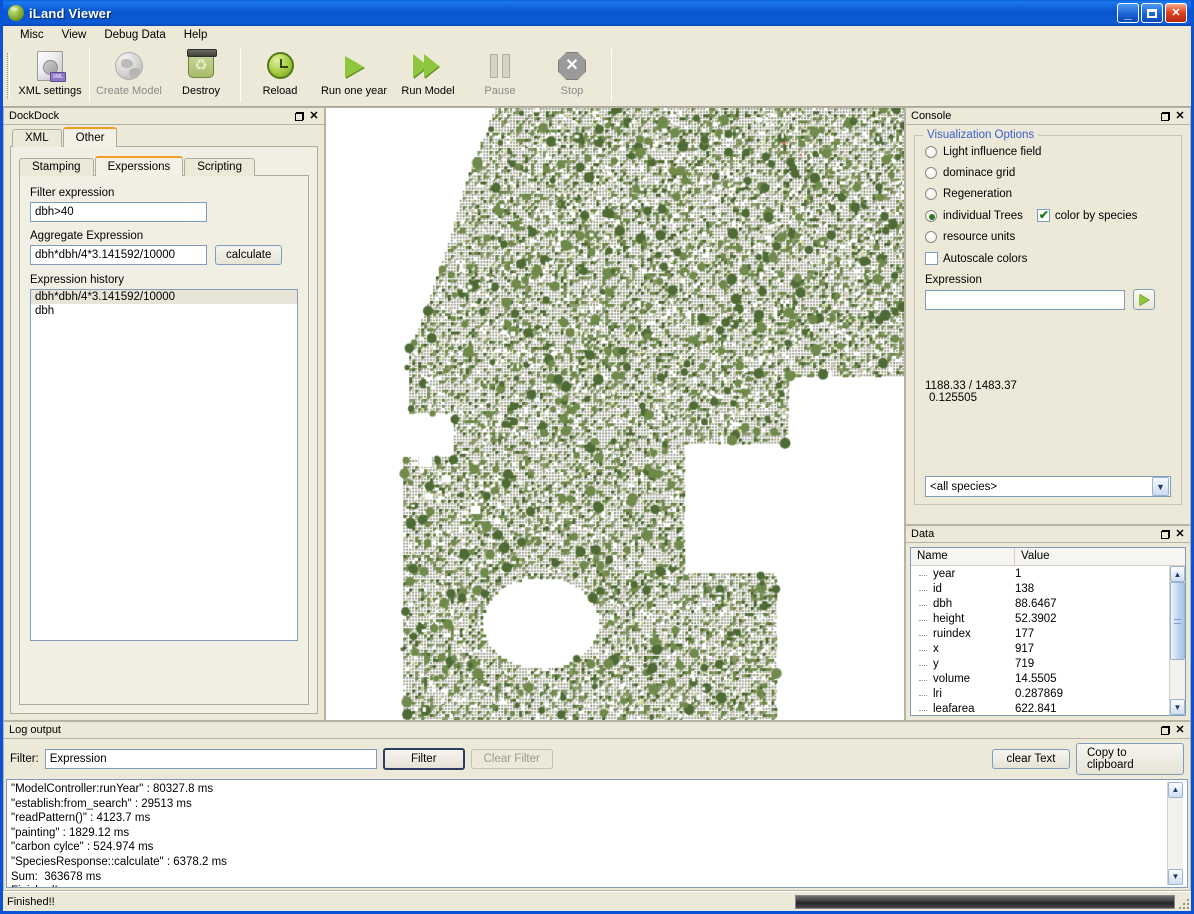 This screenshot has height=914, width=1194. What do you see at coordinates (964, 486) in the screenshot?
I see `species-select-value: <all species>` at bounding box center [964, 486].